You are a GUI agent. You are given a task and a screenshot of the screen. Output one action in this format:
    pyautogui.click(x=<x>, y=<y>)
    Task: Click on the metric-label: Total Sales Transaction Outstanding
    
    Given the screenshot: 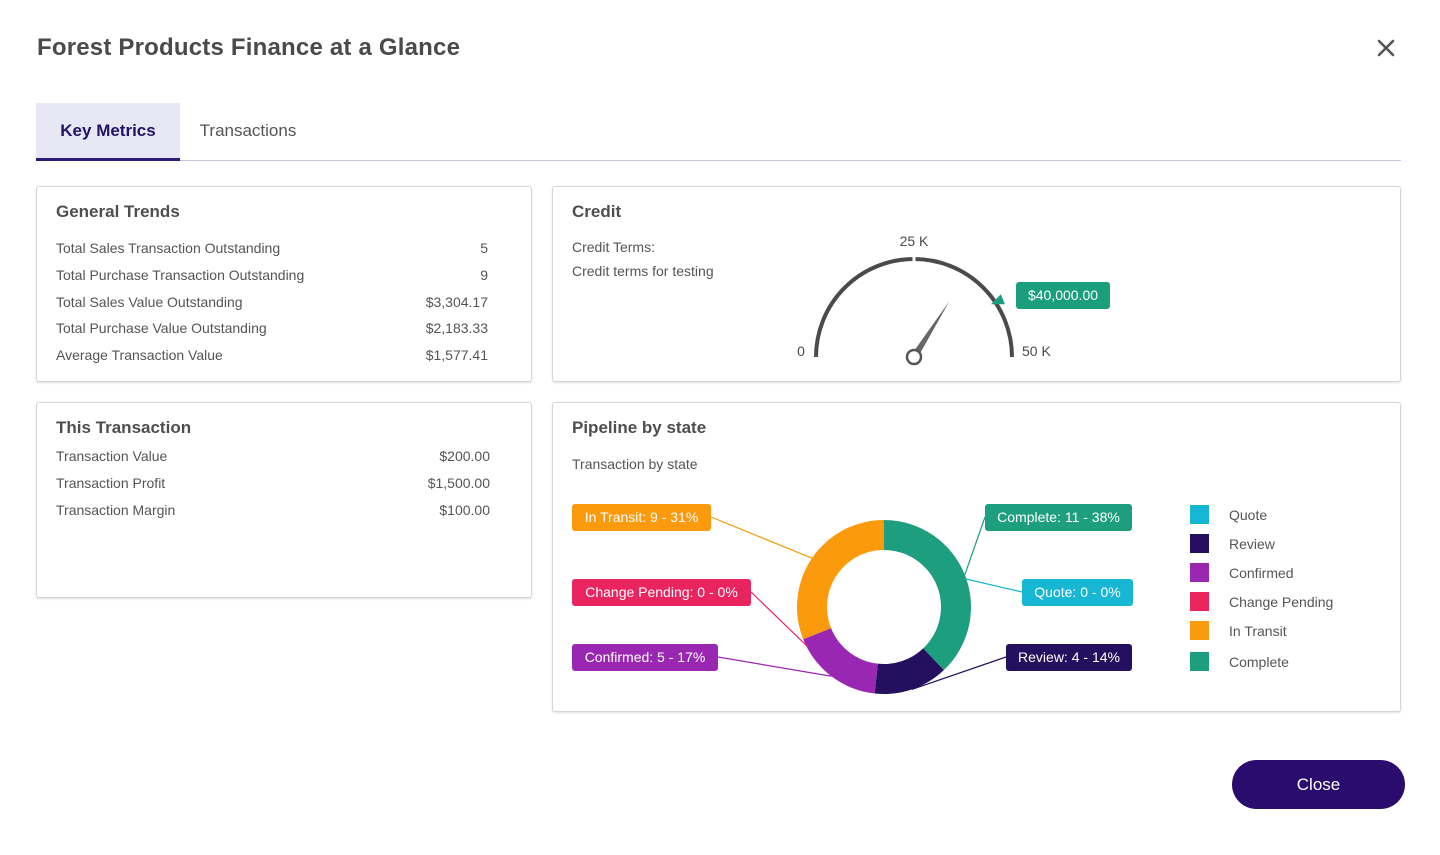 What is the action you would take?
    pyautogui.click(x=168, y=248)
    